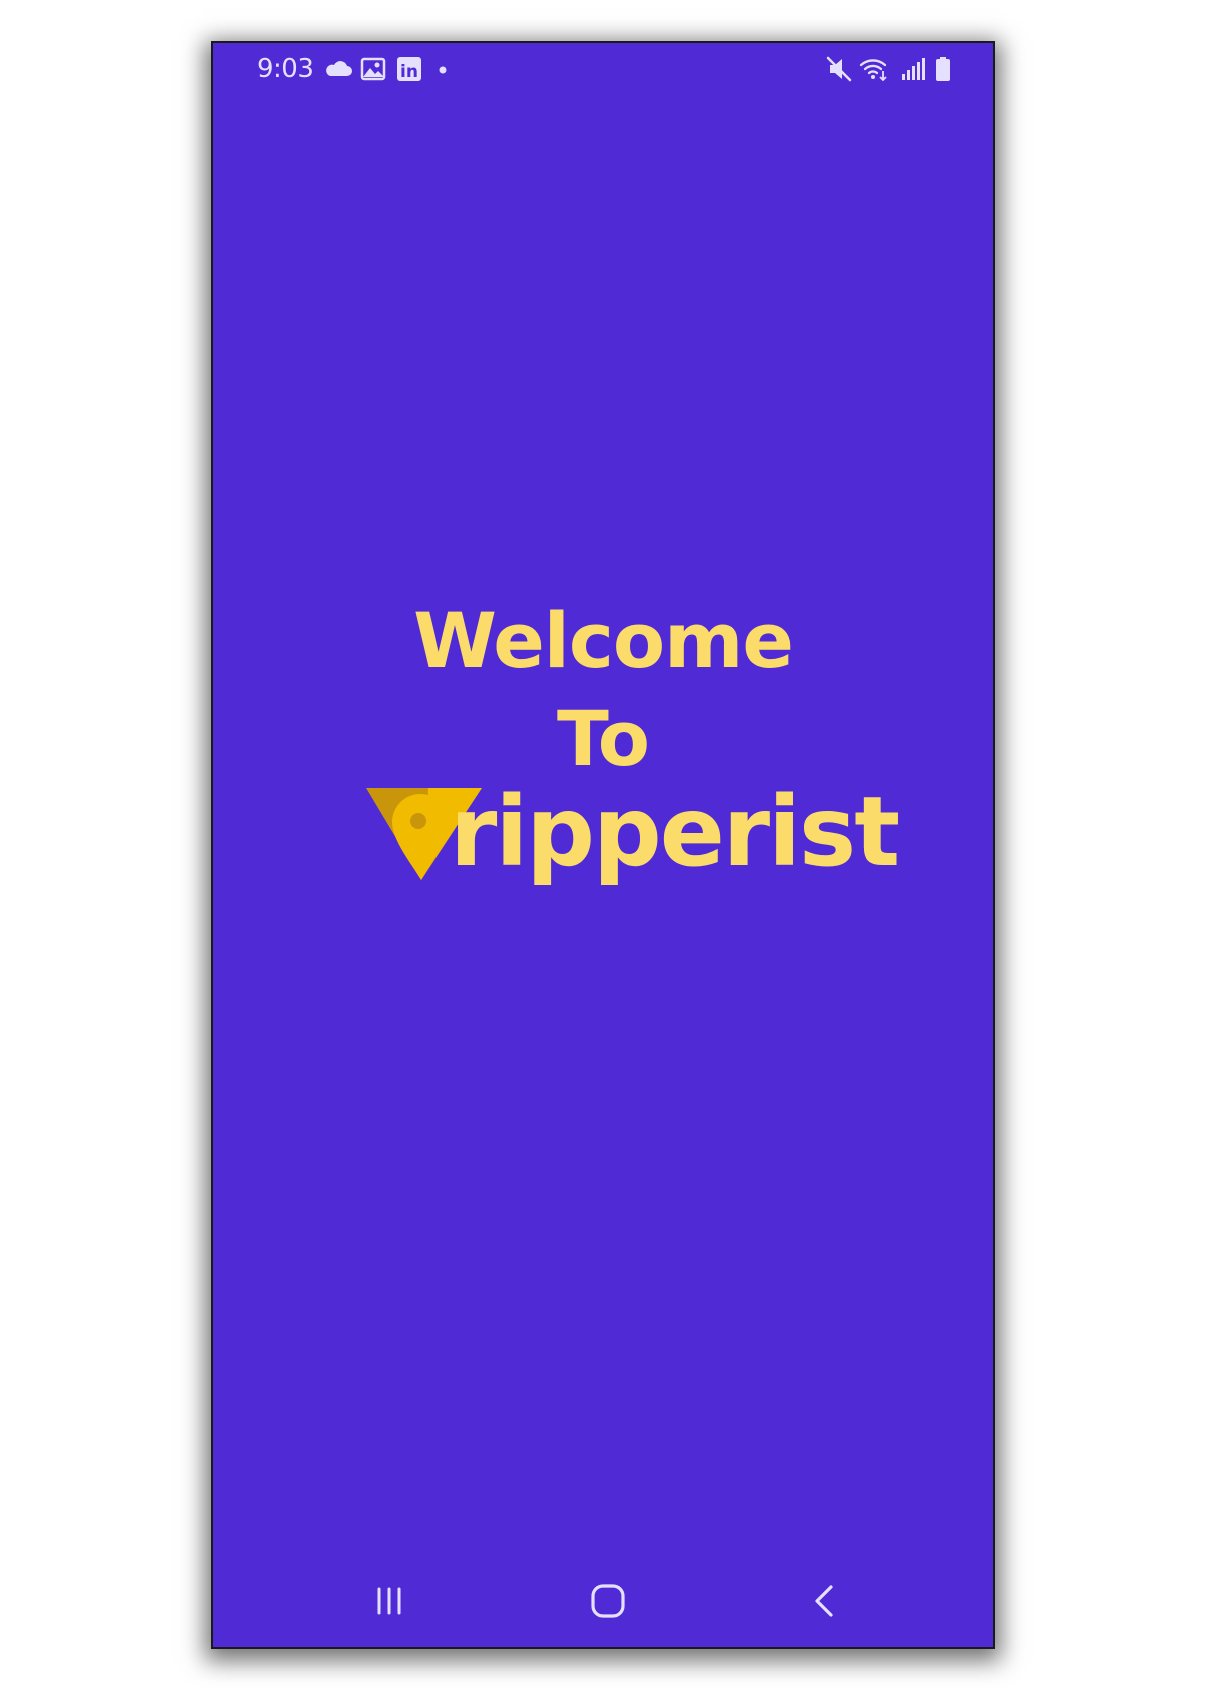 This screenshot has width=1229, height=1689. Describe the element at coordinates (913, 69) in the screenshot. I see `signal-icon` at that location.